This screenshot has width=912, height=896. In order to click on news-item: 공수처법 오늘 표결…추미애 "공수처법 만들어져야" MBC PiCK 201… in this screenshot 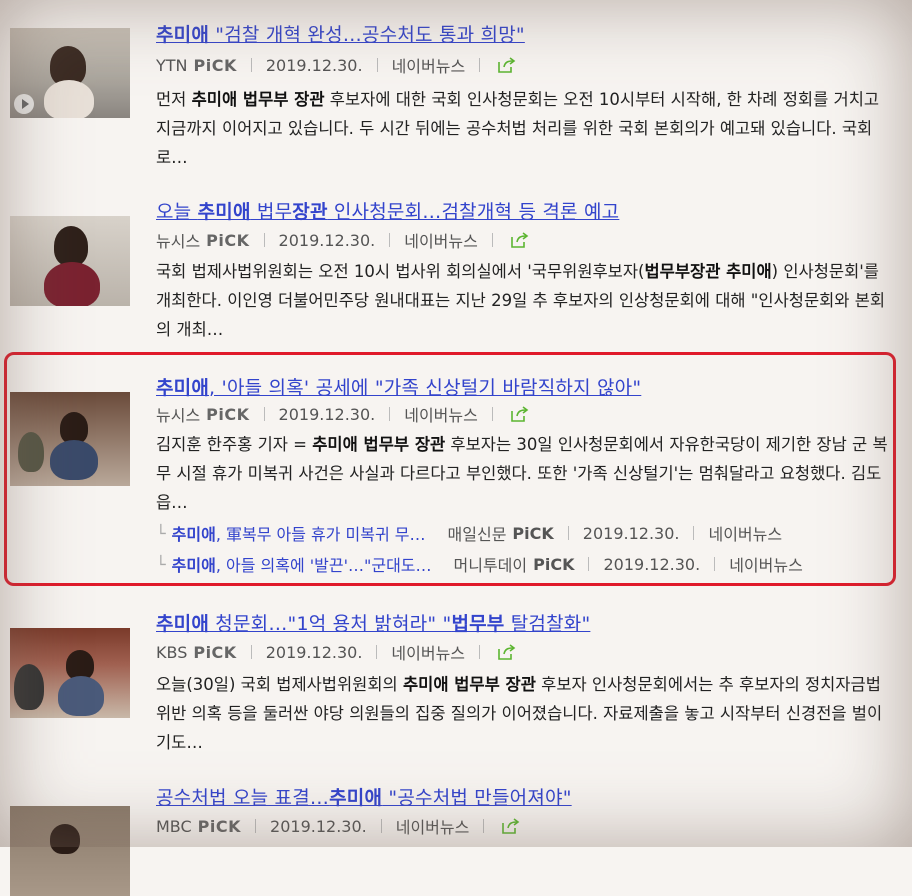, I will do `click(450, 837)`.